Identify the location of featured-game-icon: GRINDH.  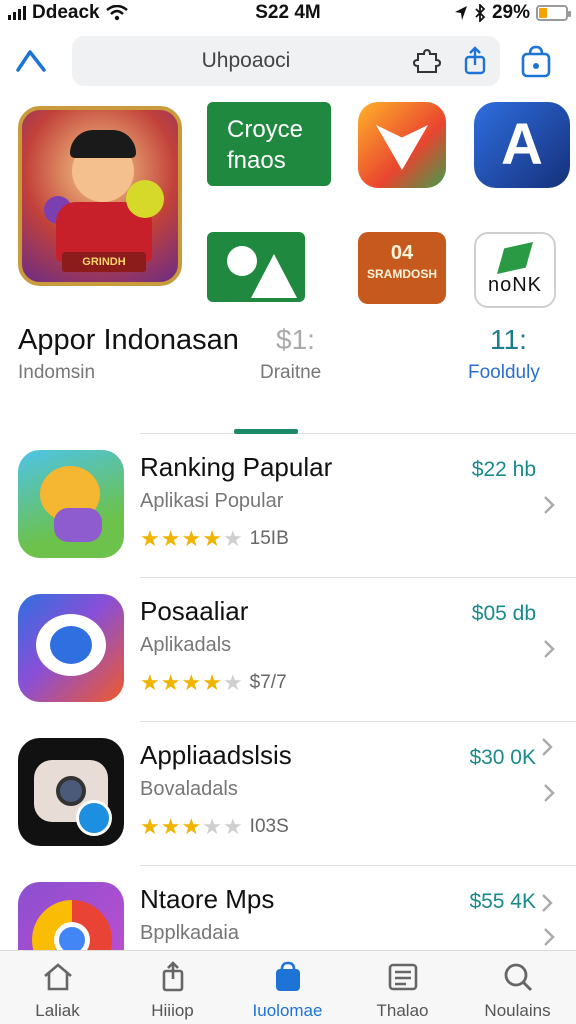
(100, 196).